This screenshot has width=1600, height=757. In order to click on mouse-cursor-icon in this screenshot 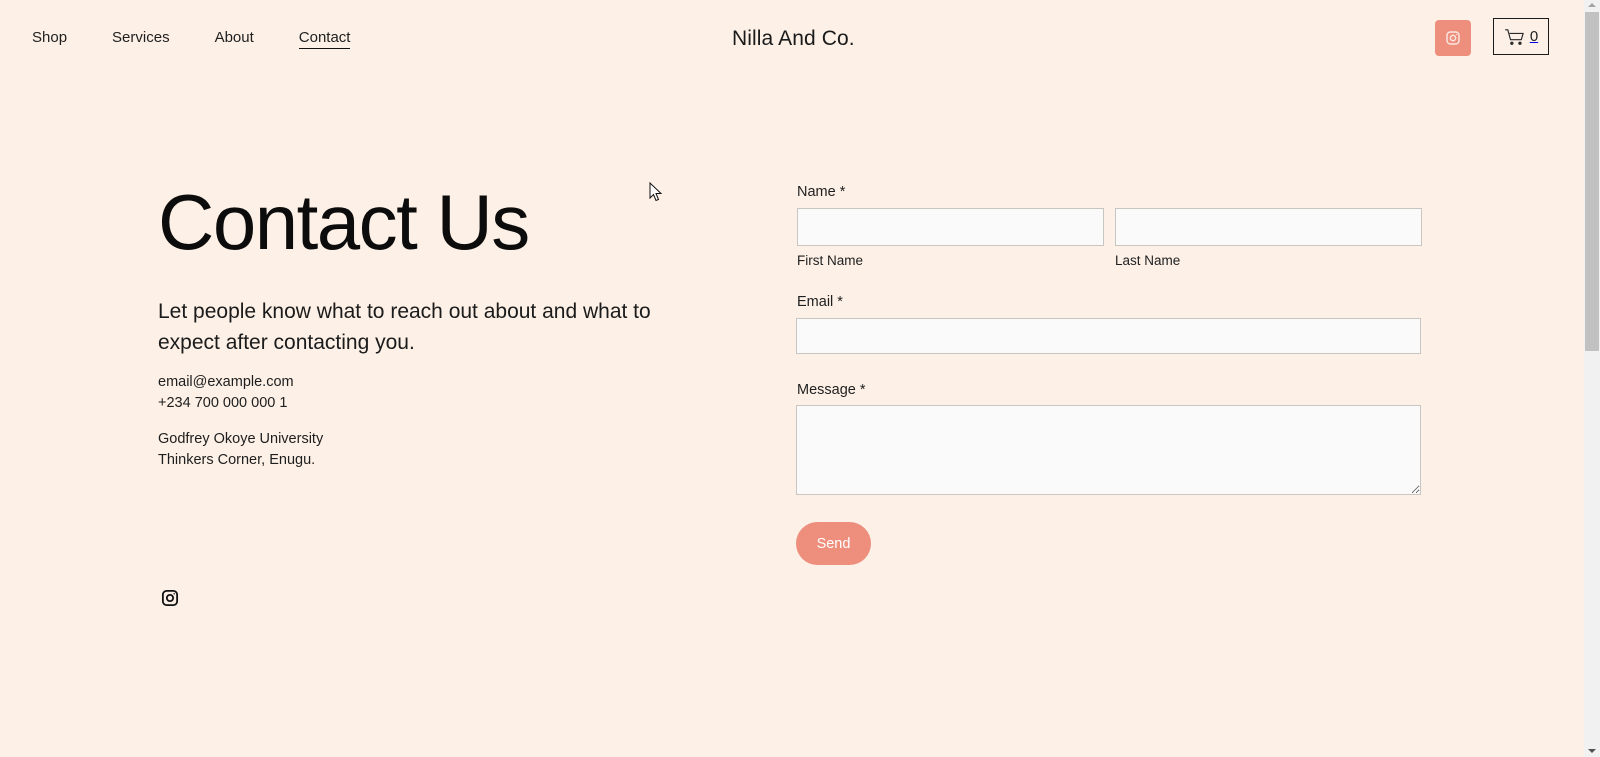, I will do `click(656, 192)`.